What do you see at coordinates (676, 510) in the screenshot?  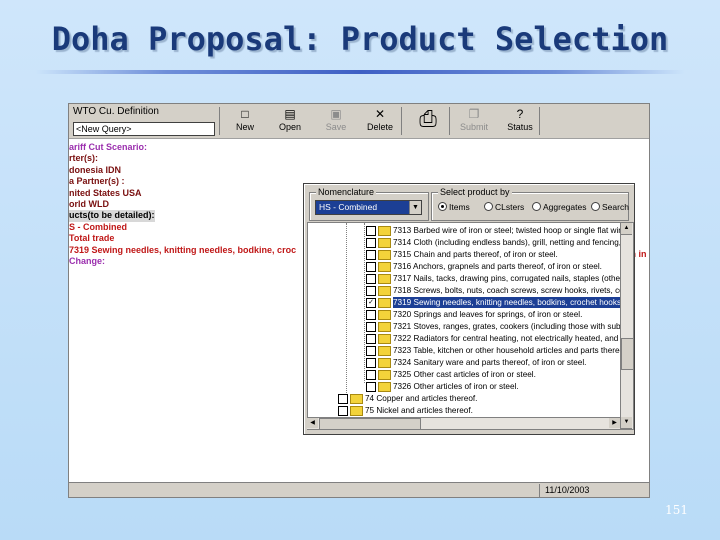 I see `page-number: 151` at bounding box center [676, 510].